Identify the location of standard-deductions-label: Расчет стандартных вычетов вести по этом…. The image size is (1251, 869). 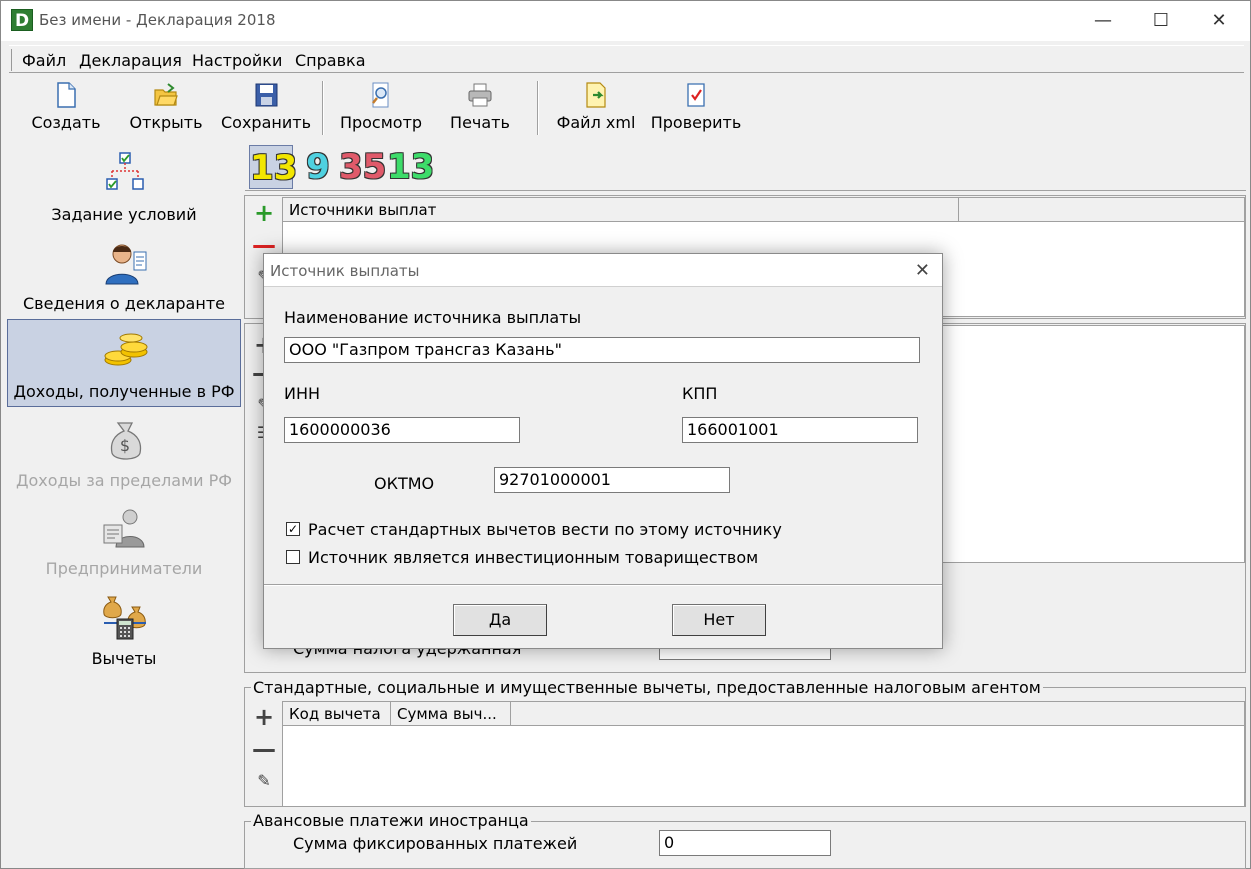
(545, 529).